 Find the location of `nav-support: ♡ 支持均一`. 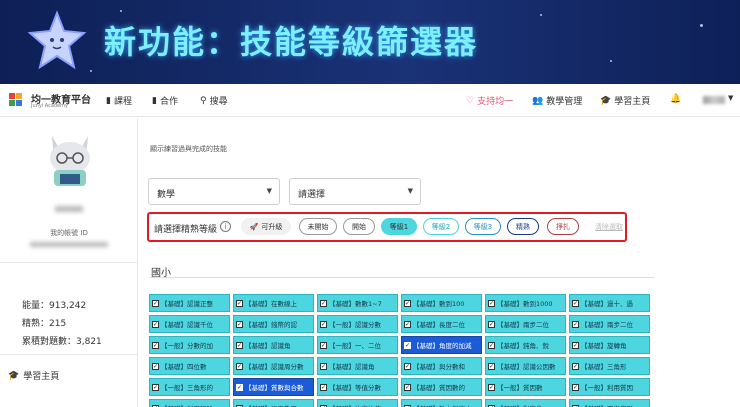

nav-support: ♡ 支持均一 is located at coordinates (490, 101).